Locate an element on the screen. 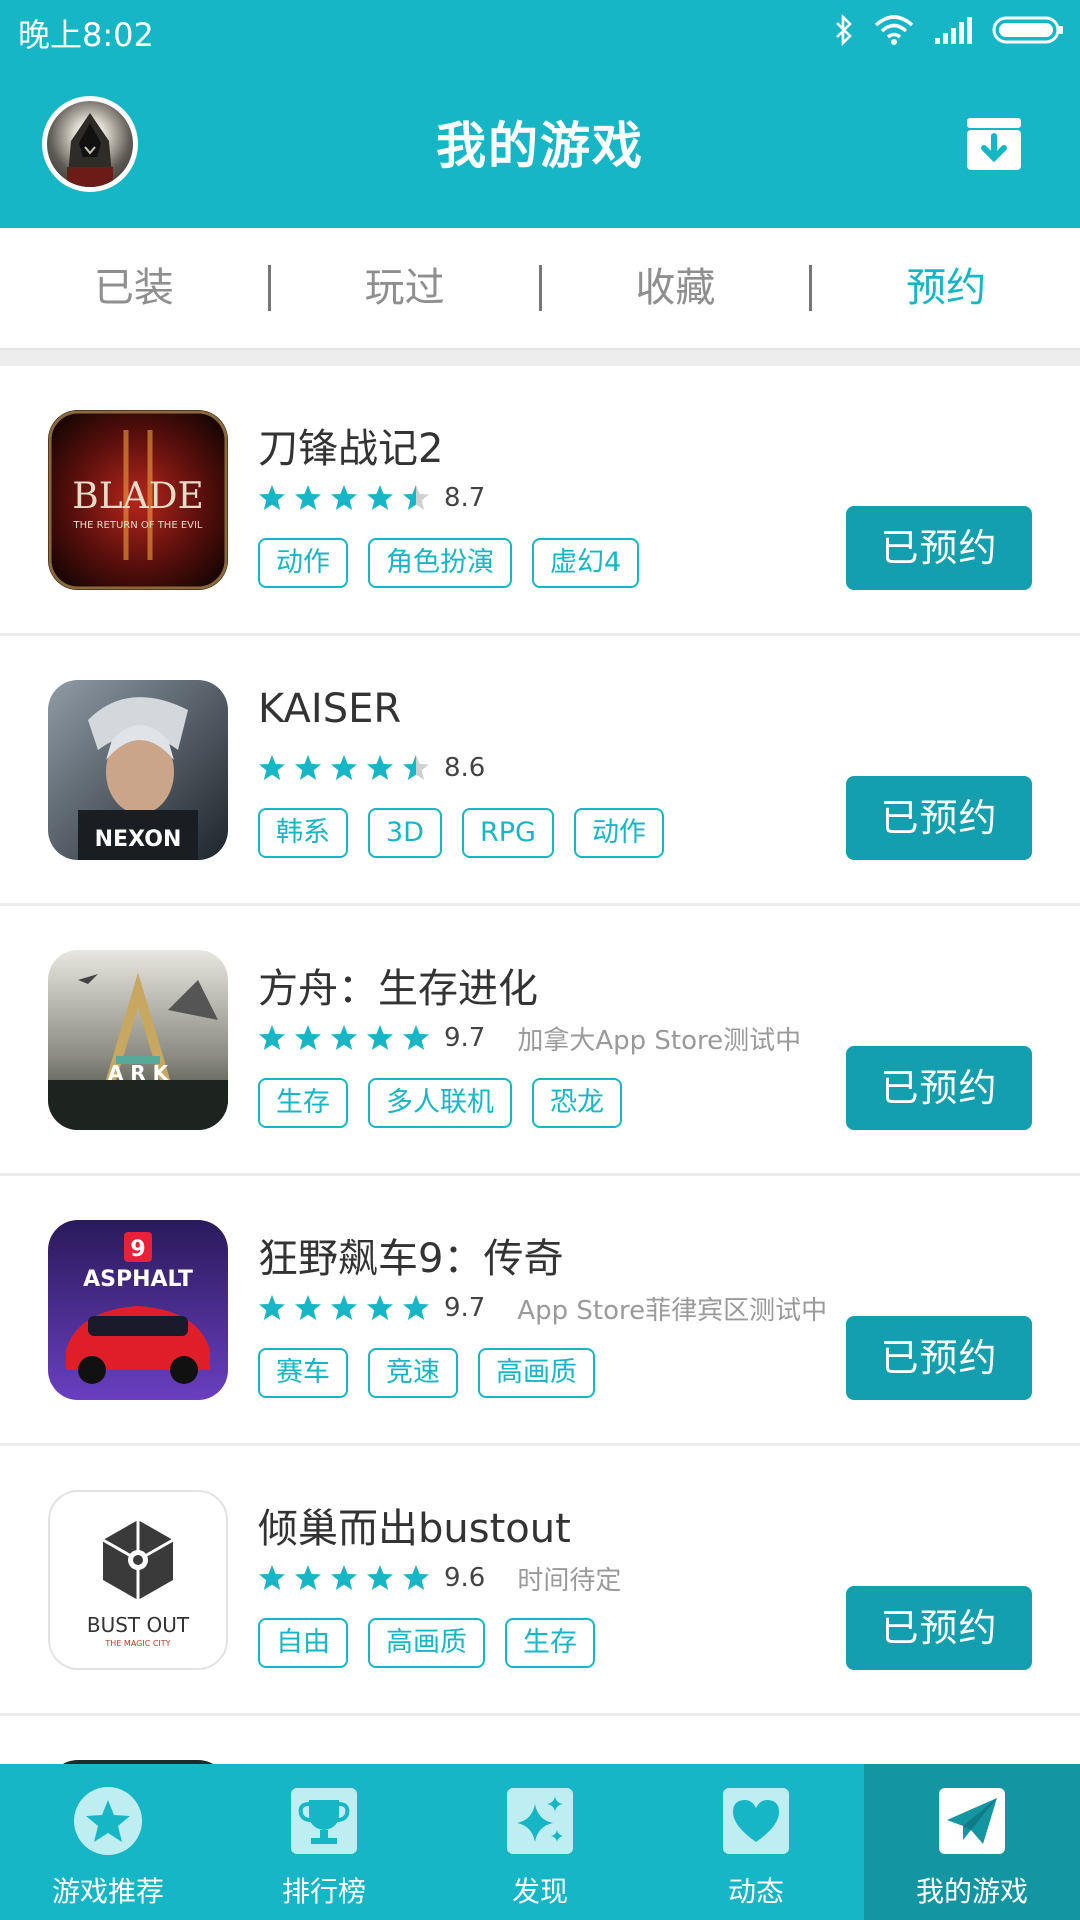 The image size is (1080, 1920). tag: 恐龙 is located at coordinates (577, 1103).